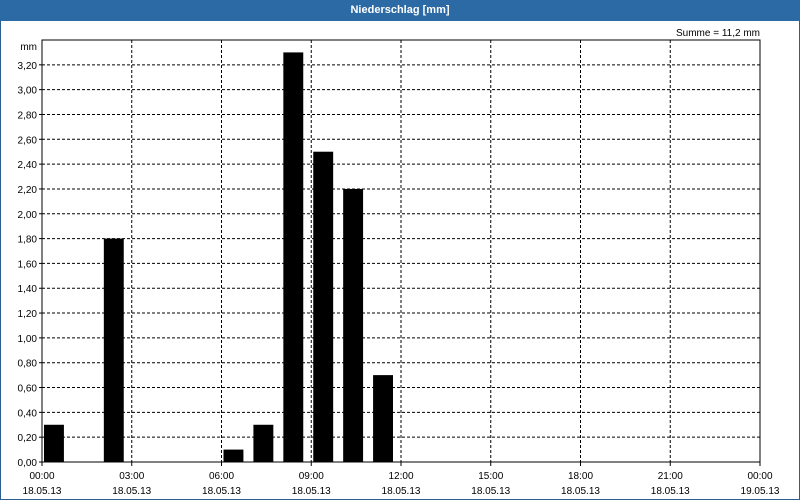  What do you see at coordinates (28, 190) in the screenshot?
I see `y-tick-label: 2,20` at bounding box center [28, 190].